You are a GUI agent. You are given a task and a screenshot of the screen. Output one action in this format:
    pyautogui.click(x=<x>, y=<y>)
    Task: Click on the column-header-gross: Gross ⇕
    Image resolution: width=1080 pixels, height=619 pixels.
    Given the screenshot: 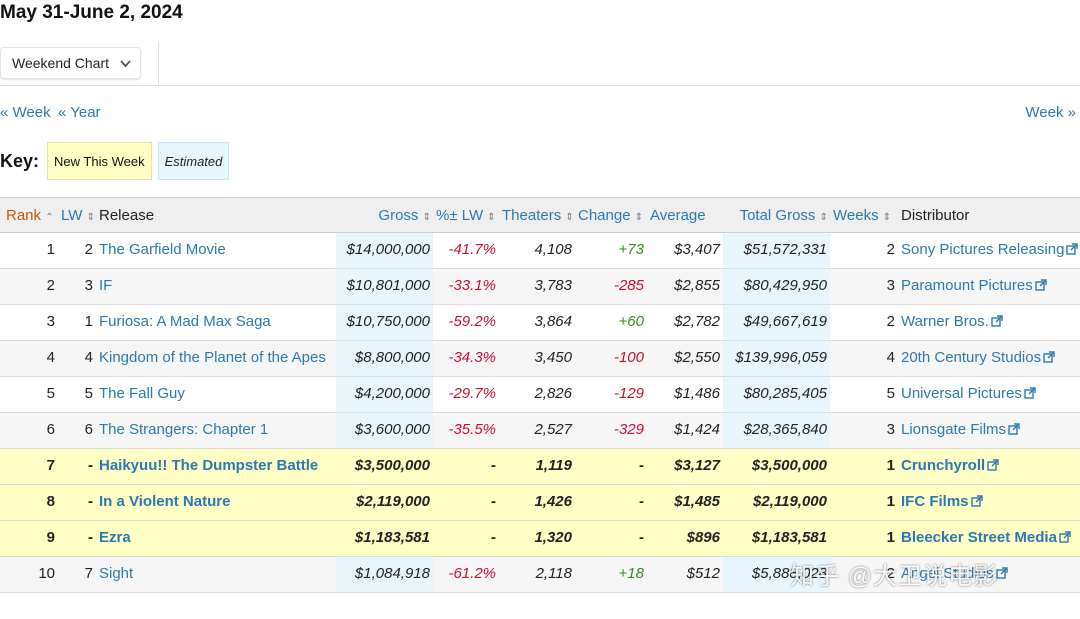 What is the action you would take?
    pyautogui.click(x=384, y=215)
    